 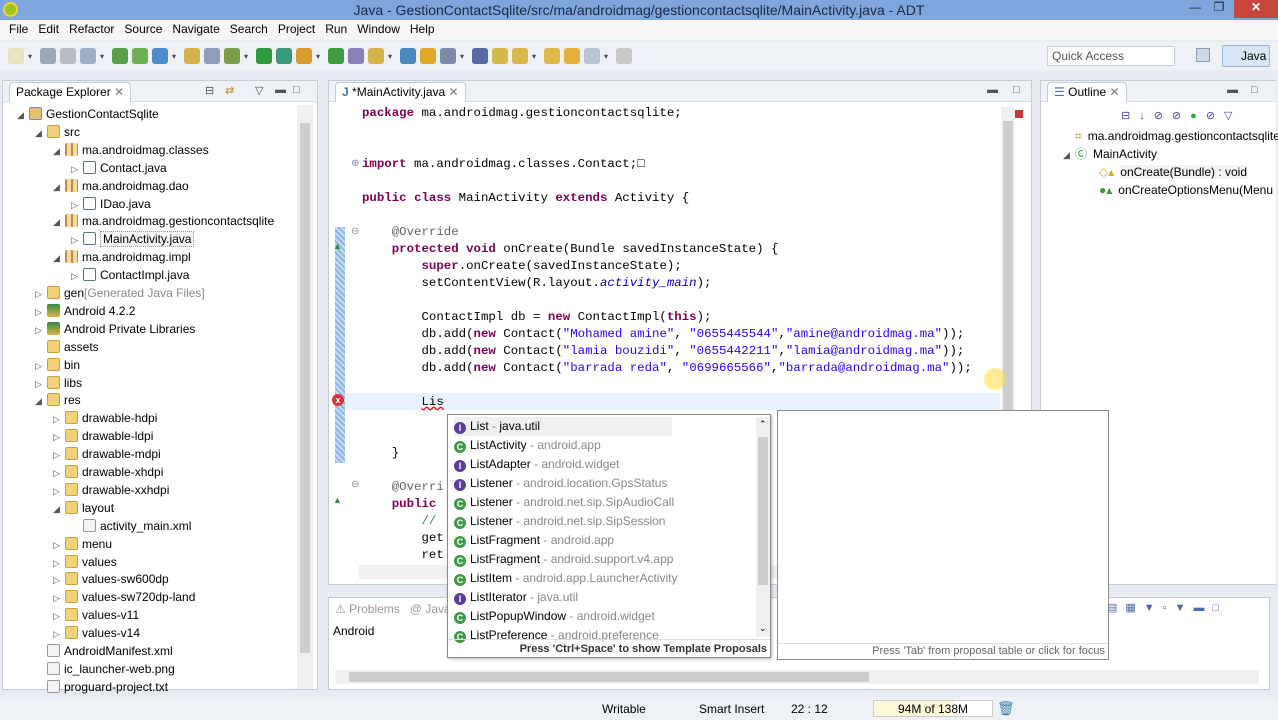 What do you see at coordinates (58, 383) in the screenshot?
I see `tree-item: ▷ libs` at bounding box center [58, 383].